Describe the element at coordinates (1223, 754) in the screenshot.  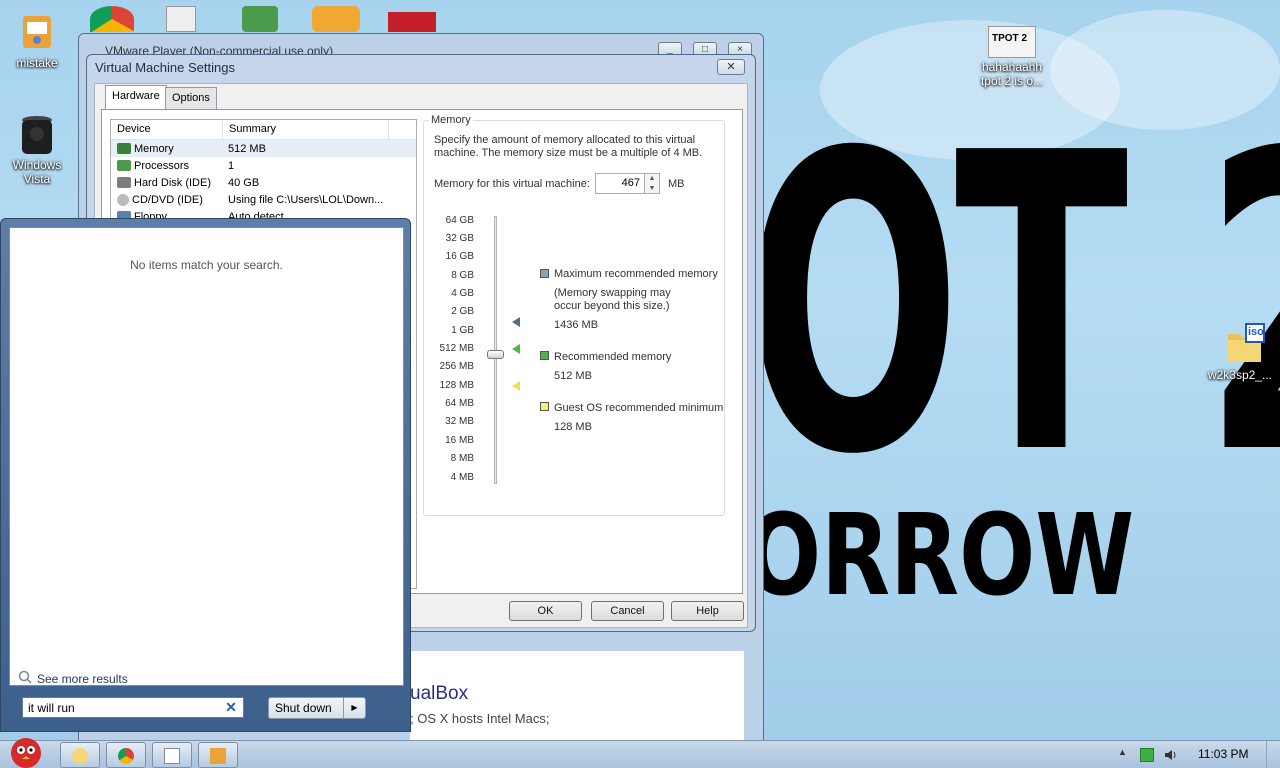
I see `clock: 11:03 PM` at that location.